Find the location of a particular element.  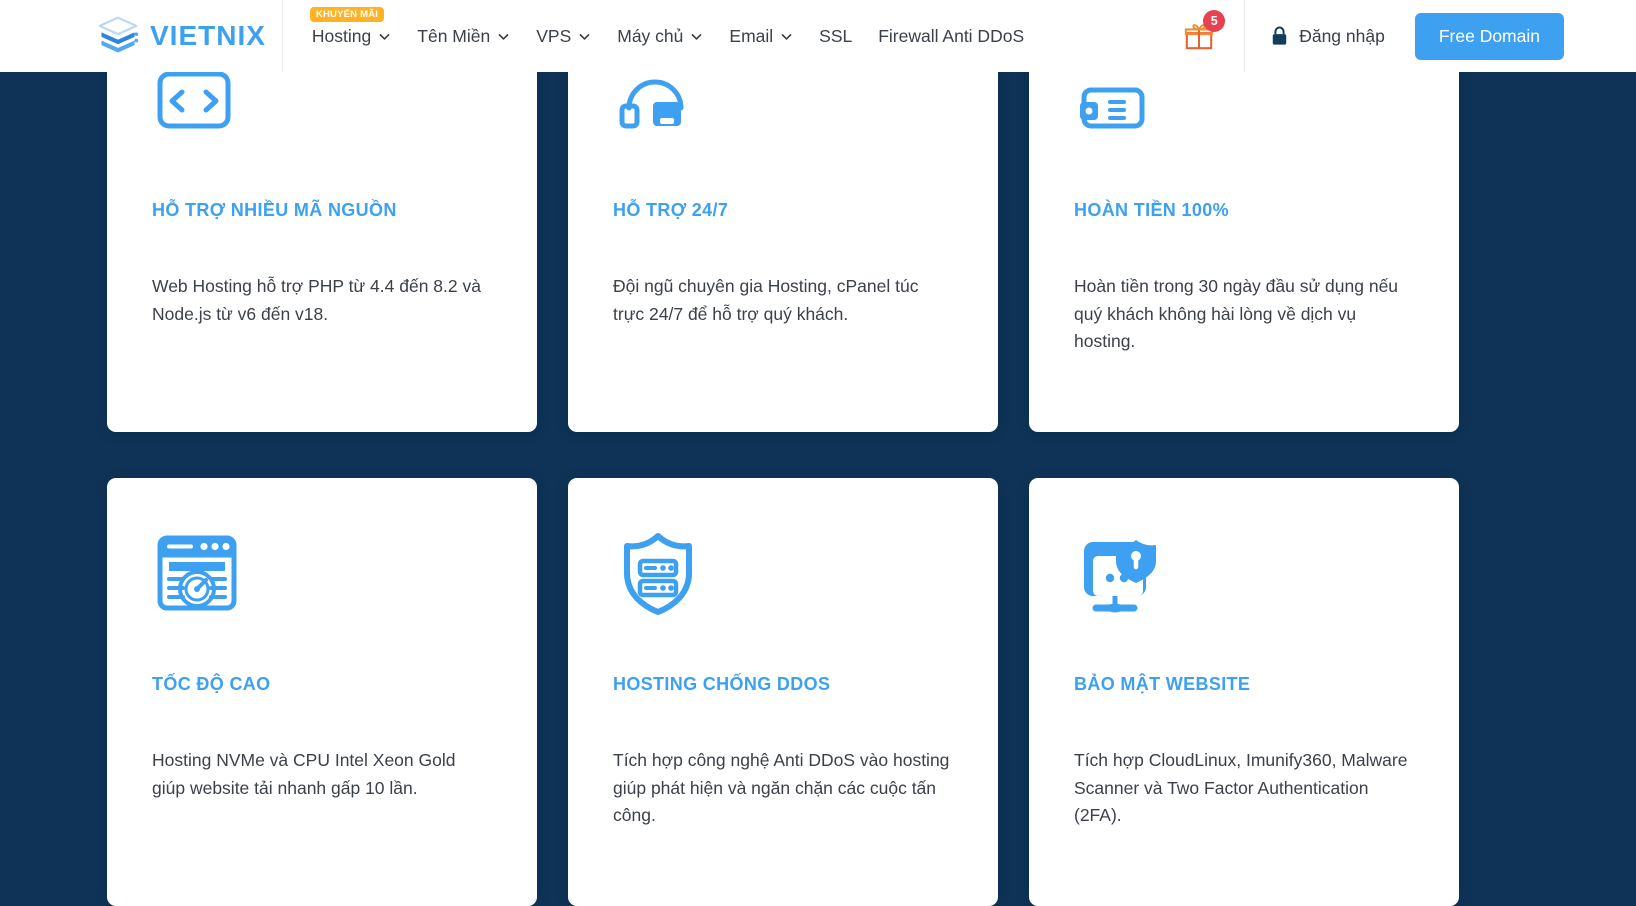

nav-item-email: Email is located at coordinates (761, 36).